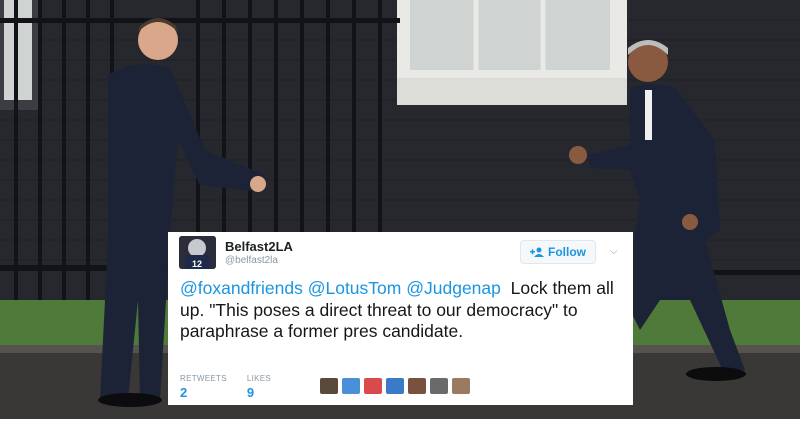 This screenshot has height=424, width=800. I want to click on tweet-stats: RETWEETS 2 LIKES 9, so click(225, 387).